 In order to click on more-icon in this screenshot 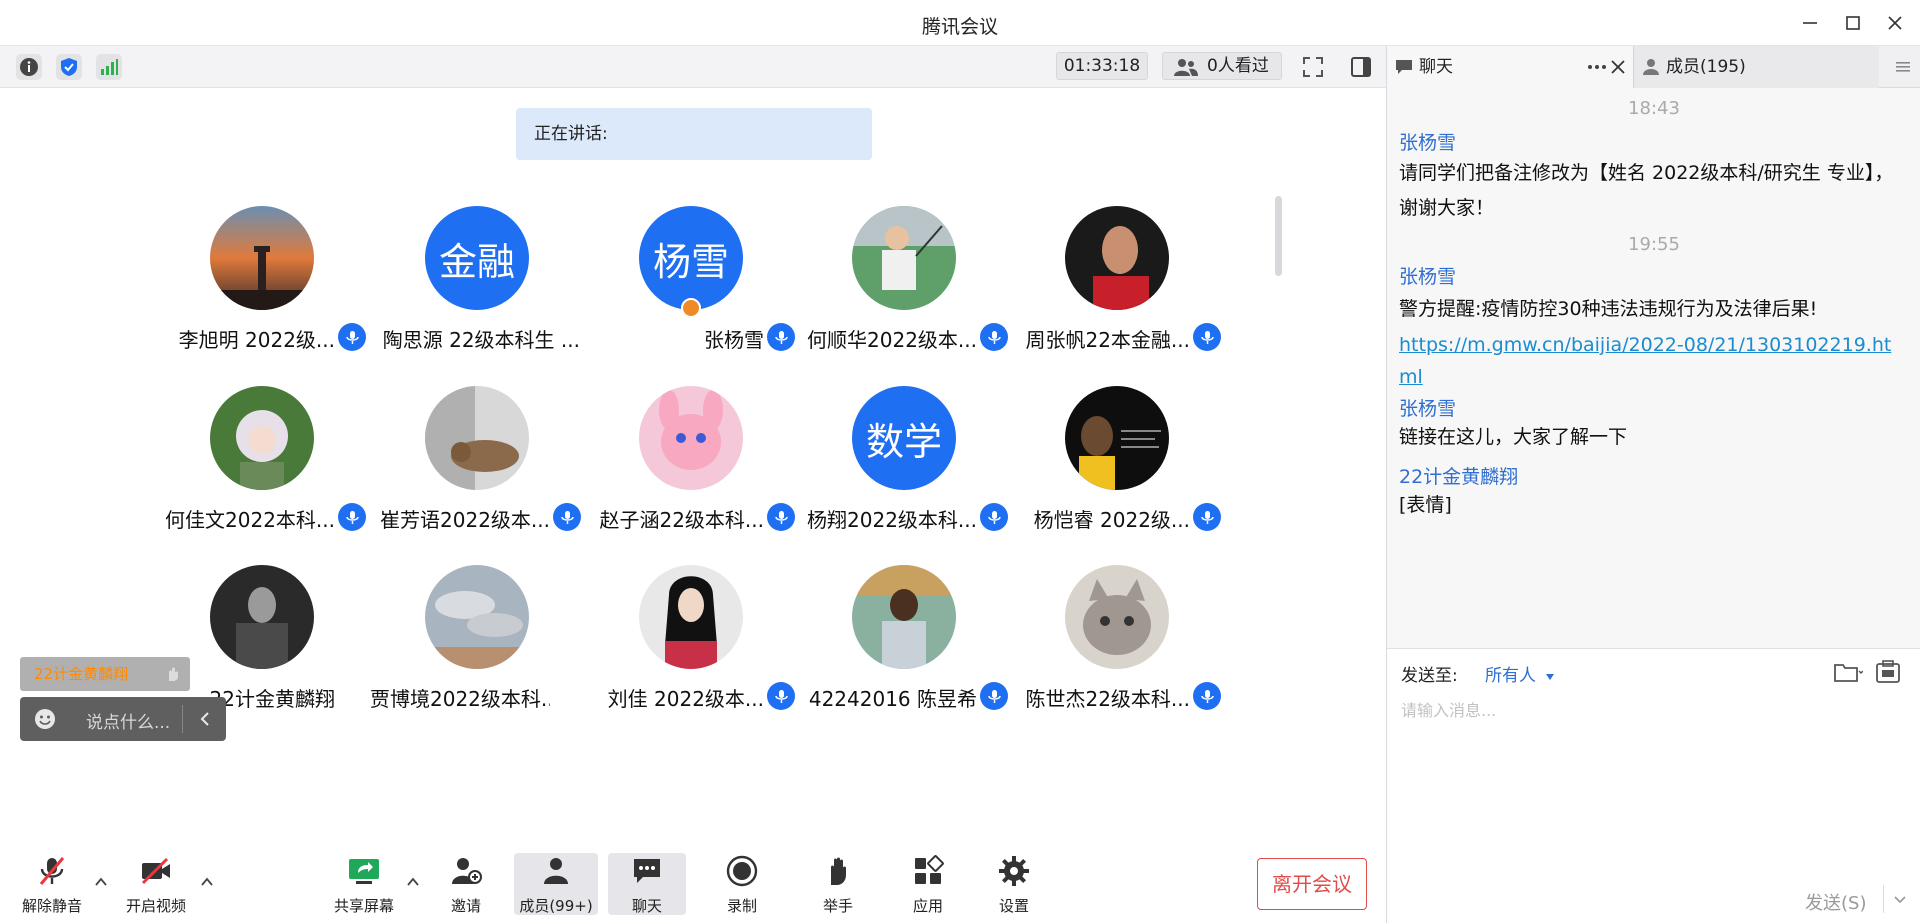, I will do `click(1597, 67)`.